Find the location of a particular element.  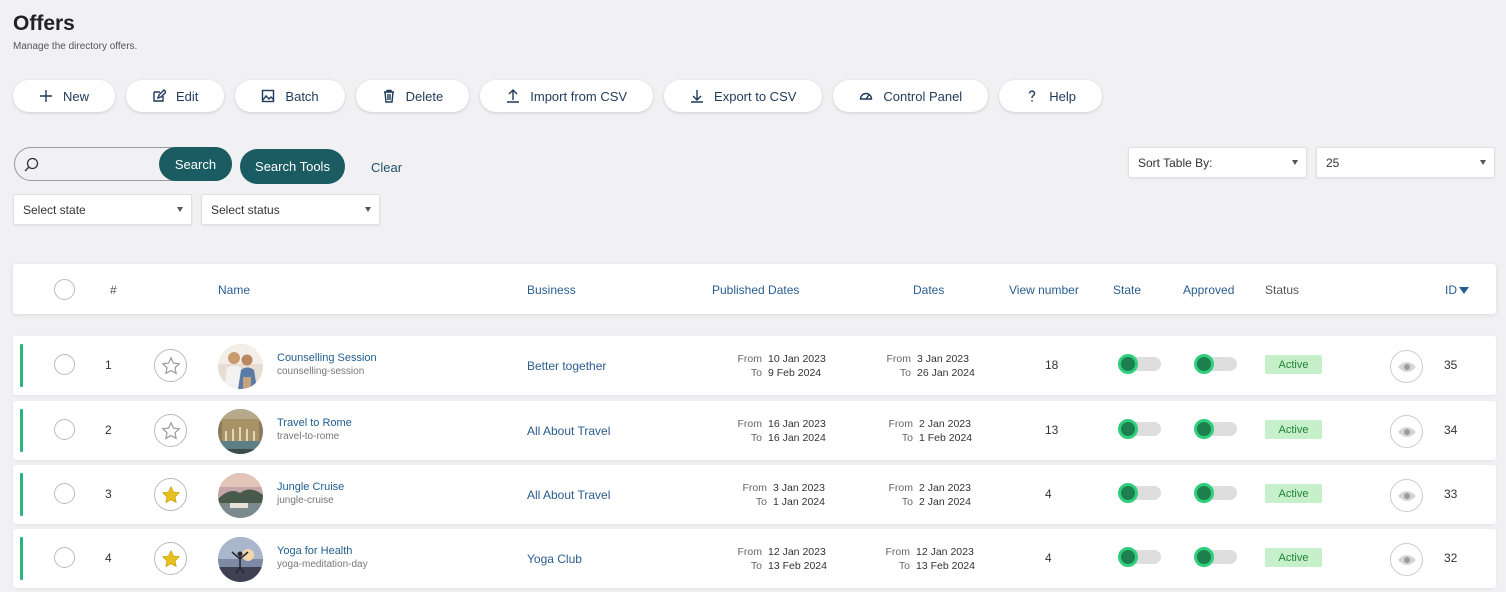

star-outline-icon is located at coordinates (170, 430).